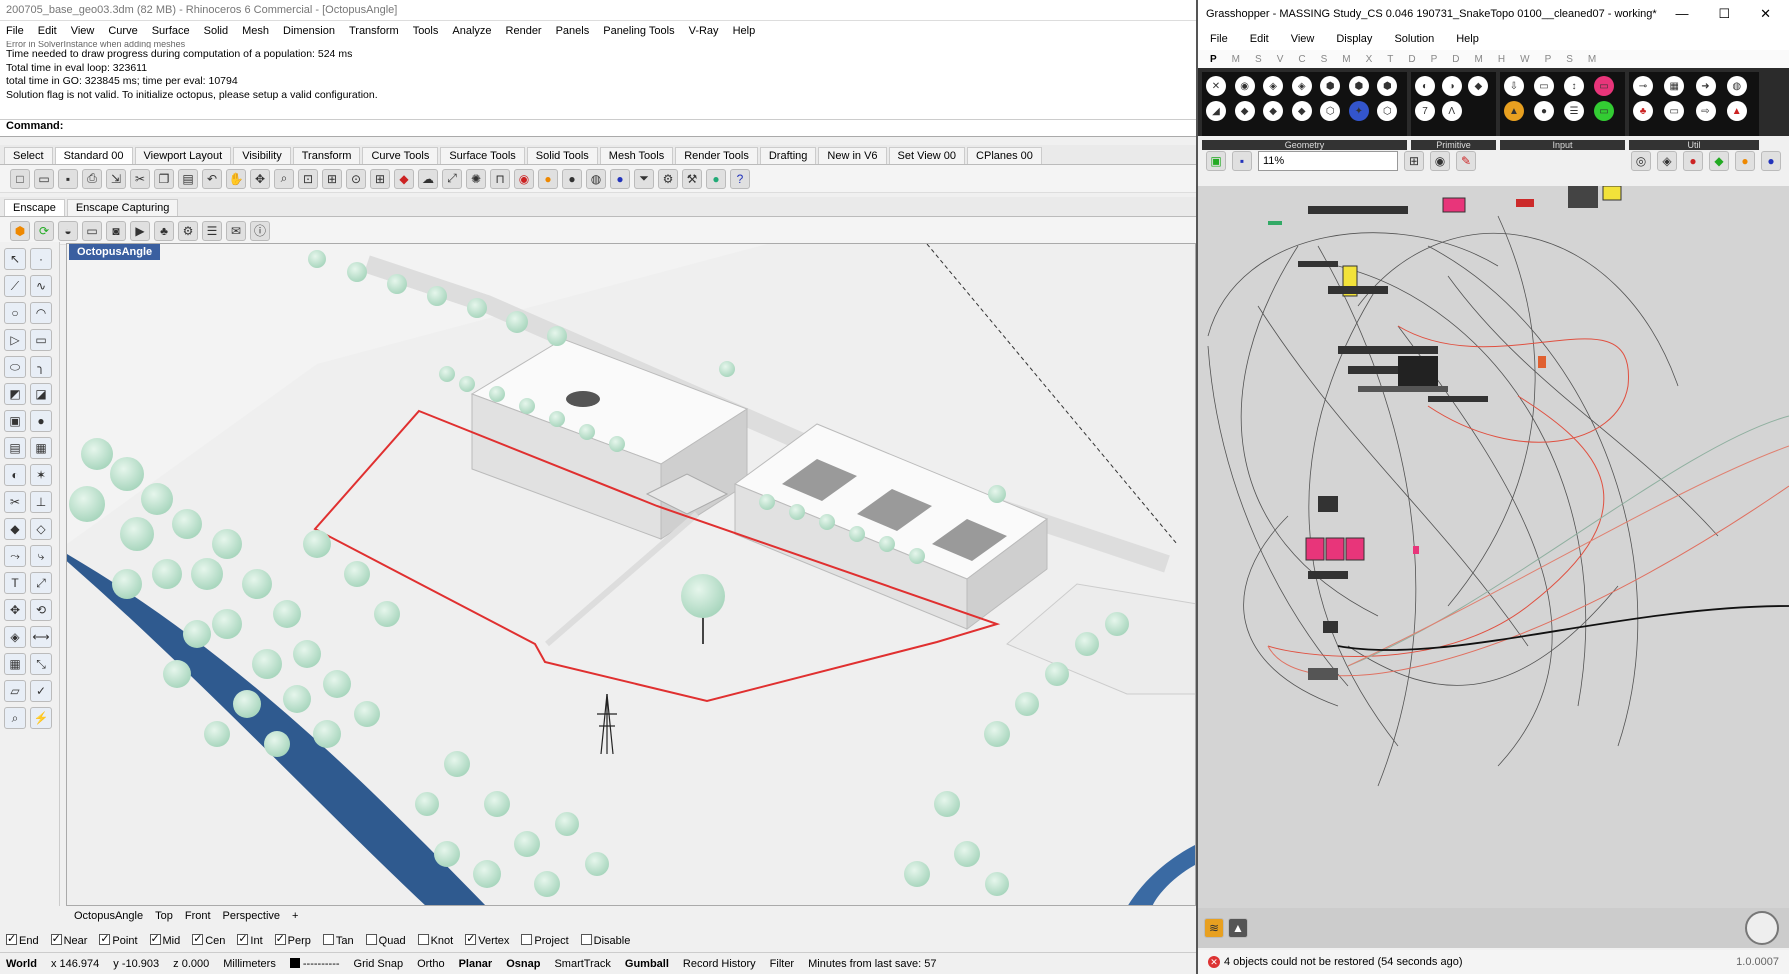 The width and height of the screenshot is (1789, 974). Describe the element at coordinates (1514, 86) in the screenshot. I see `gh-input-icon: ⇩` at that location.